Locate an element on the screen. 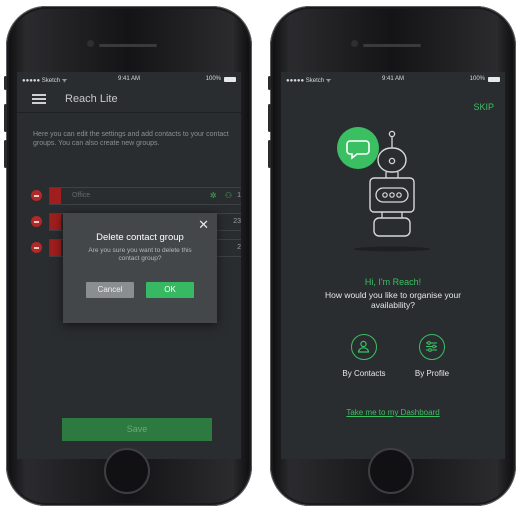 The width and height of the screenshot is (520, 511). by-profile-label: By Profile is located at coordinates (432, 373).